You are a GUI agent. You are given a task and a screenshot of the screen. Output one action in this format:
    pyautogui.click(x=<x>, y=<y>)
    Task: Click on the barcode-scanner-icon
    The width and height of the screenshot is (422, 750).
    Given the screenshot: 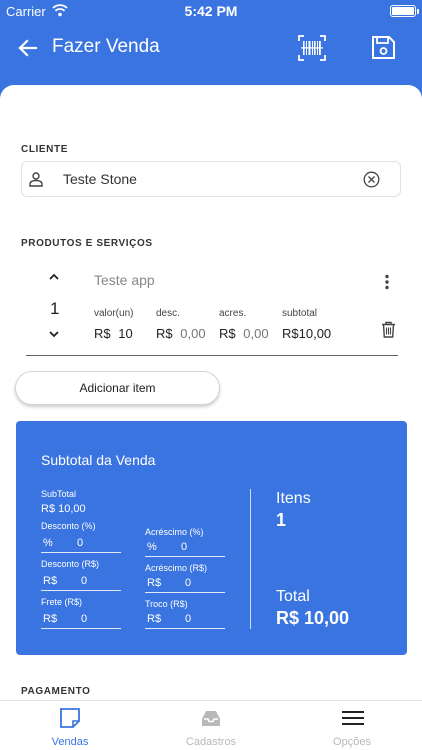 What is the action you would take?
    pyautogui.click(x=312, y=48)
    